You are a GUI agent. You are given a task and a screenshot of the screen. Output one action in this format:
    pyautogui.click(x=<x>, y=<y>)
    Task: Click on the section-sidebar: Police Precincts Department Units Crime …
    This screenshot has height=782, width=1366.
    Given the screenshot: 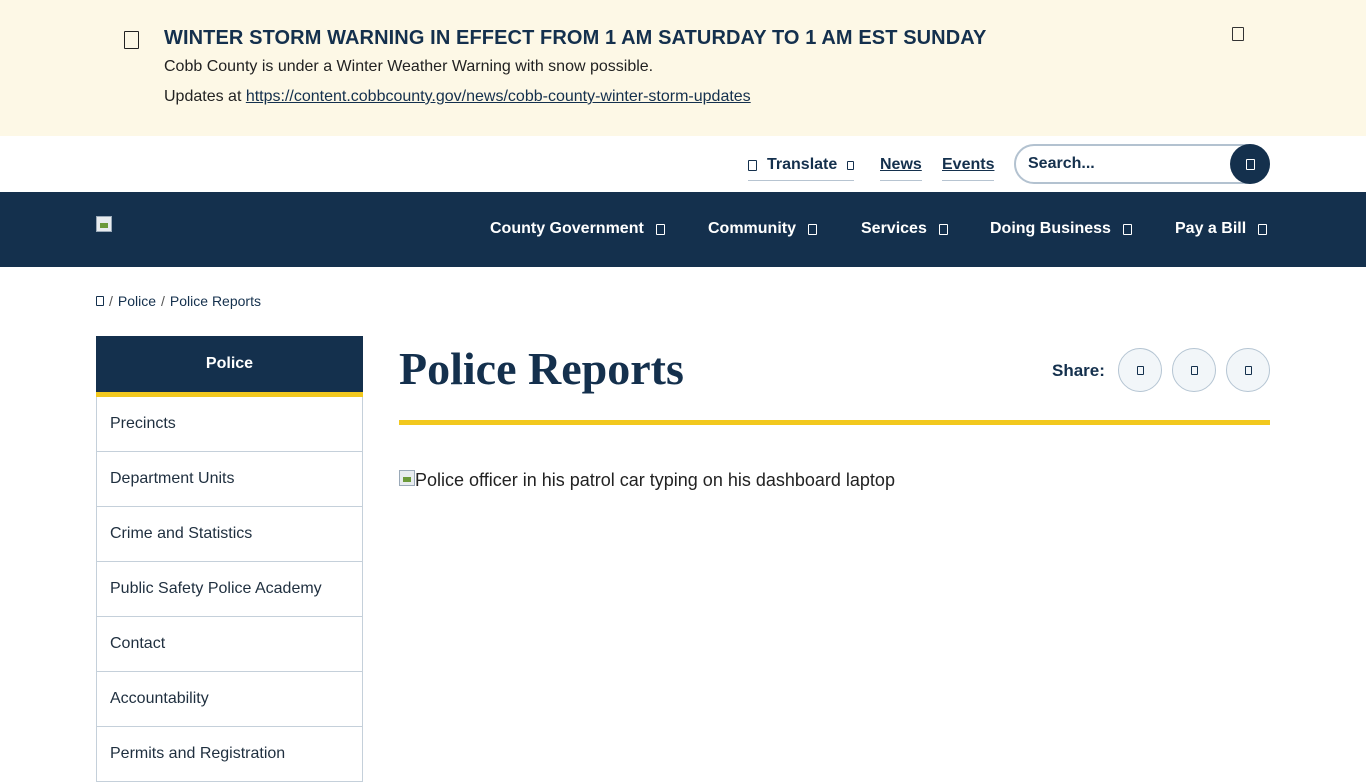 What is the action you would take?
    pyautogui.click(x=229, y=559)
    